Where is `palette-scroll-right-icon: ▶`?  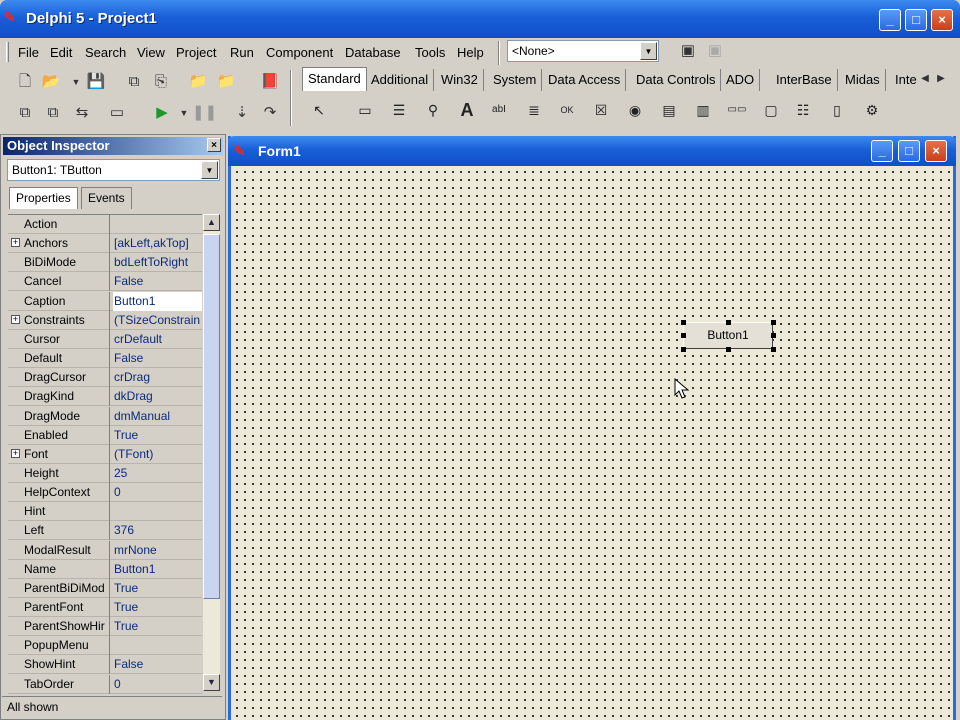 palette-scroll-right-icon: ▶ is located at coordinates (941, 79).